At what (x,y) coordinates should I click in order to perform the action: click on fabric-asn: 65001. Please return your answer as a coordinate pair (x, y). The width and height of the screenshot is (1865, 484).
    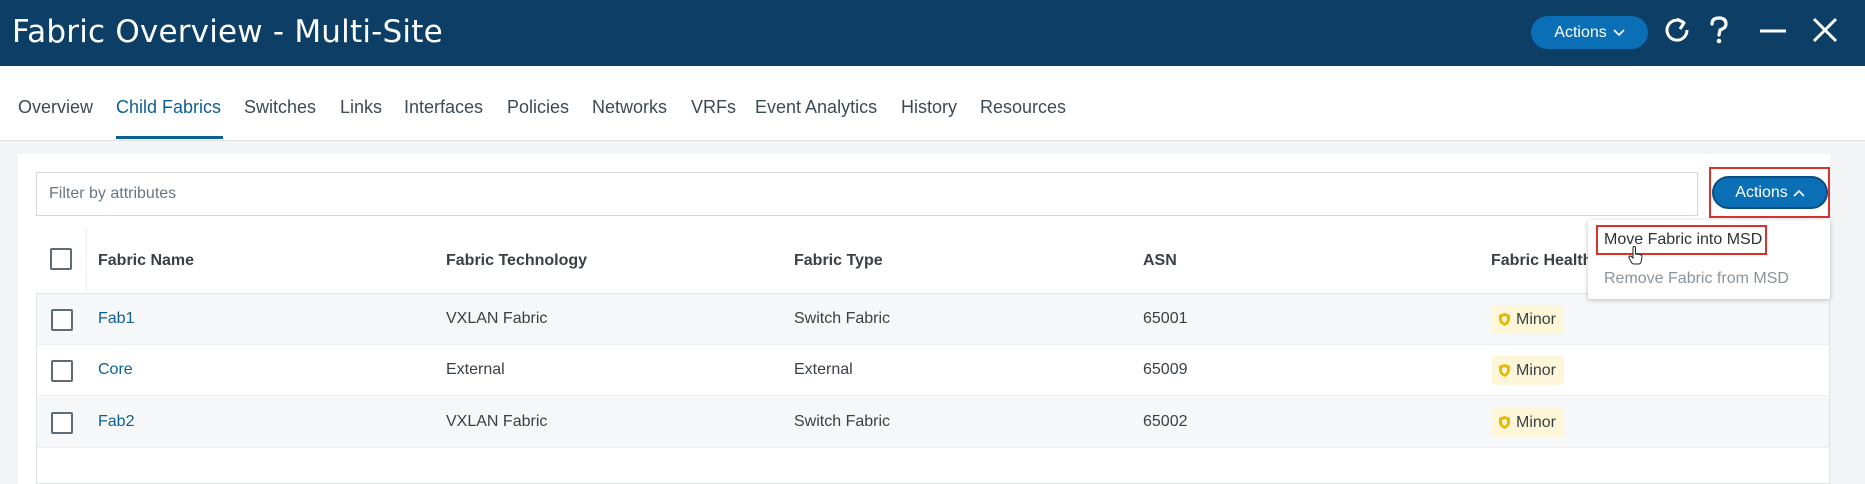
    Looking at the image, I should click on (1165, 318).